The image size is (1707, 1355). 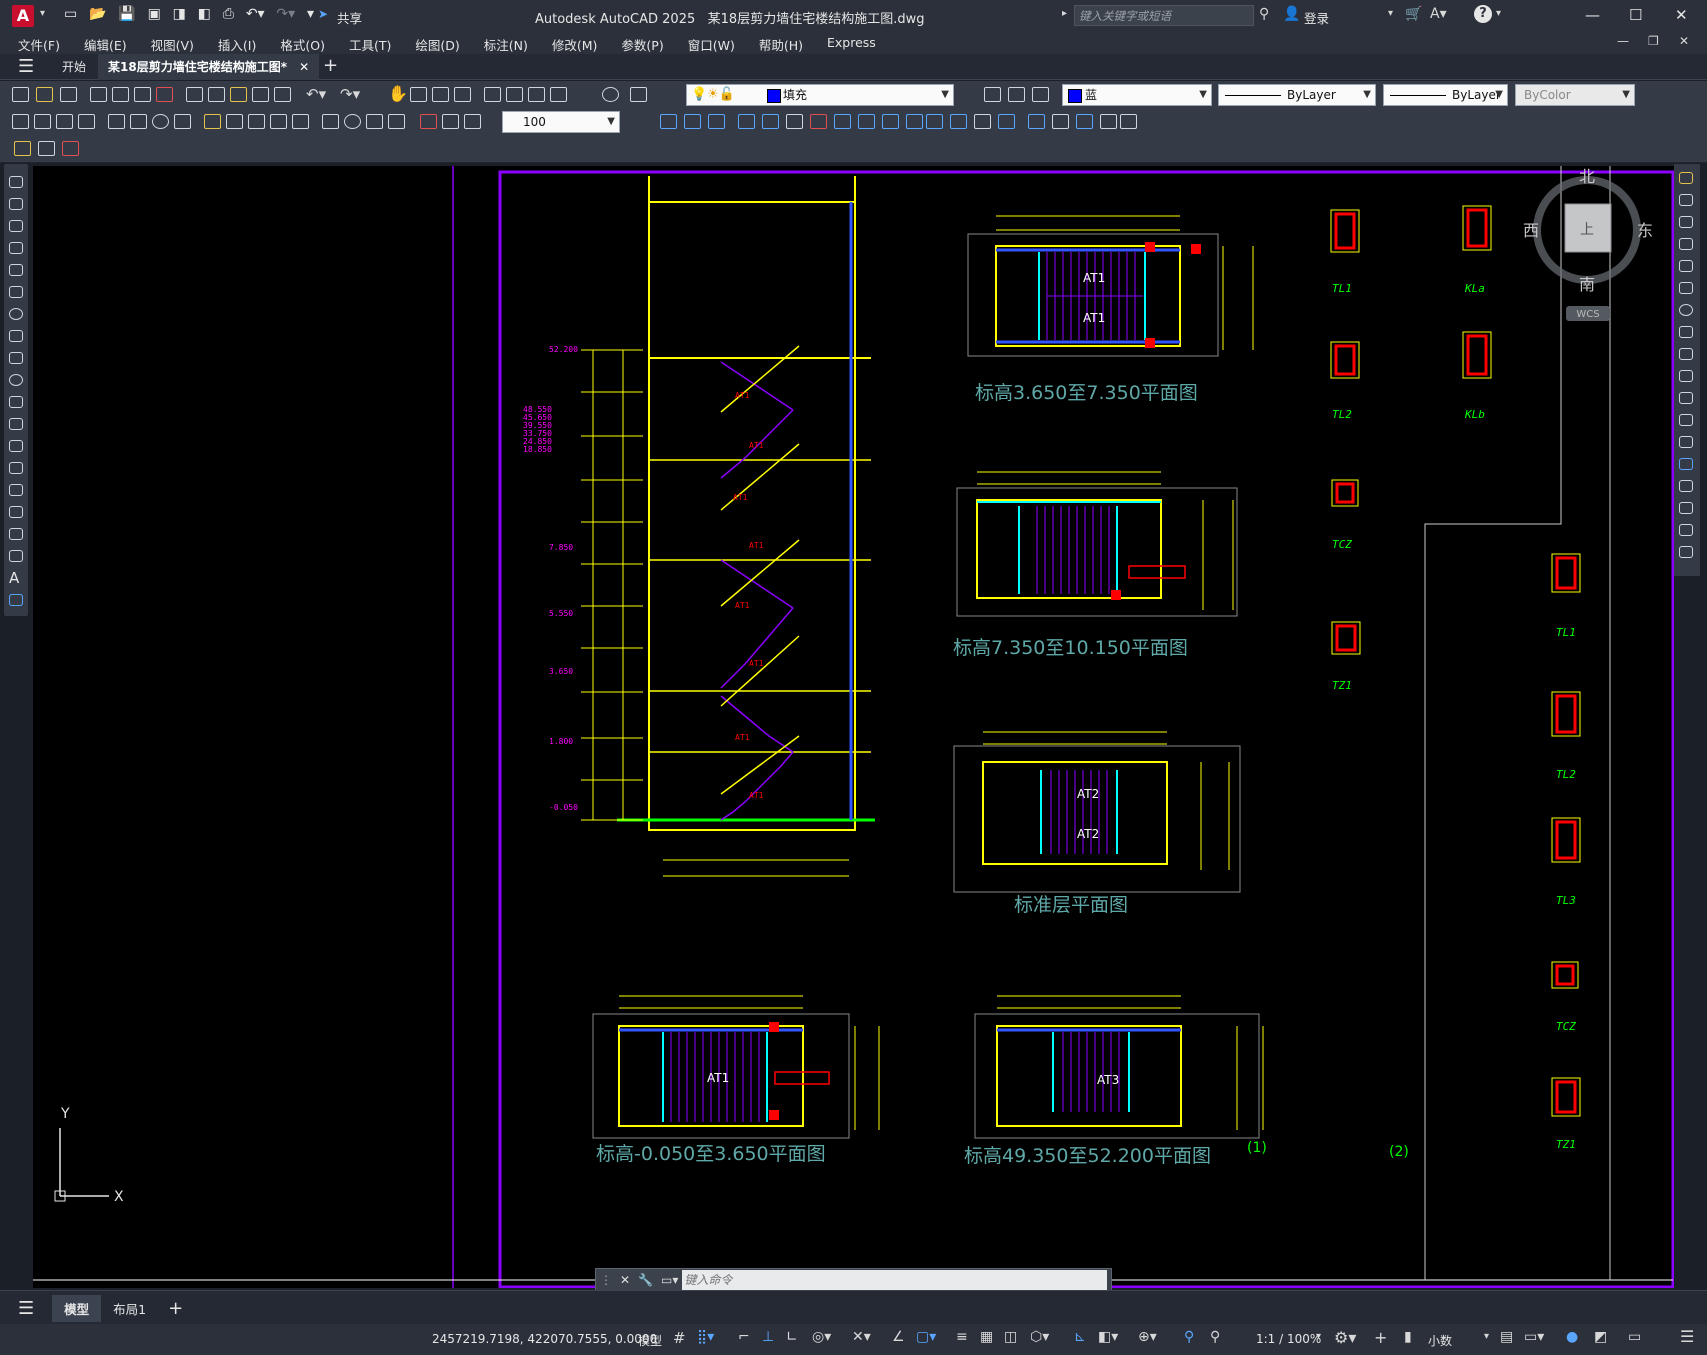 What do you see at coordinates (70, 14) in the screenshot?
I see `new-icon: ▭` at bounding box center [70, 14].